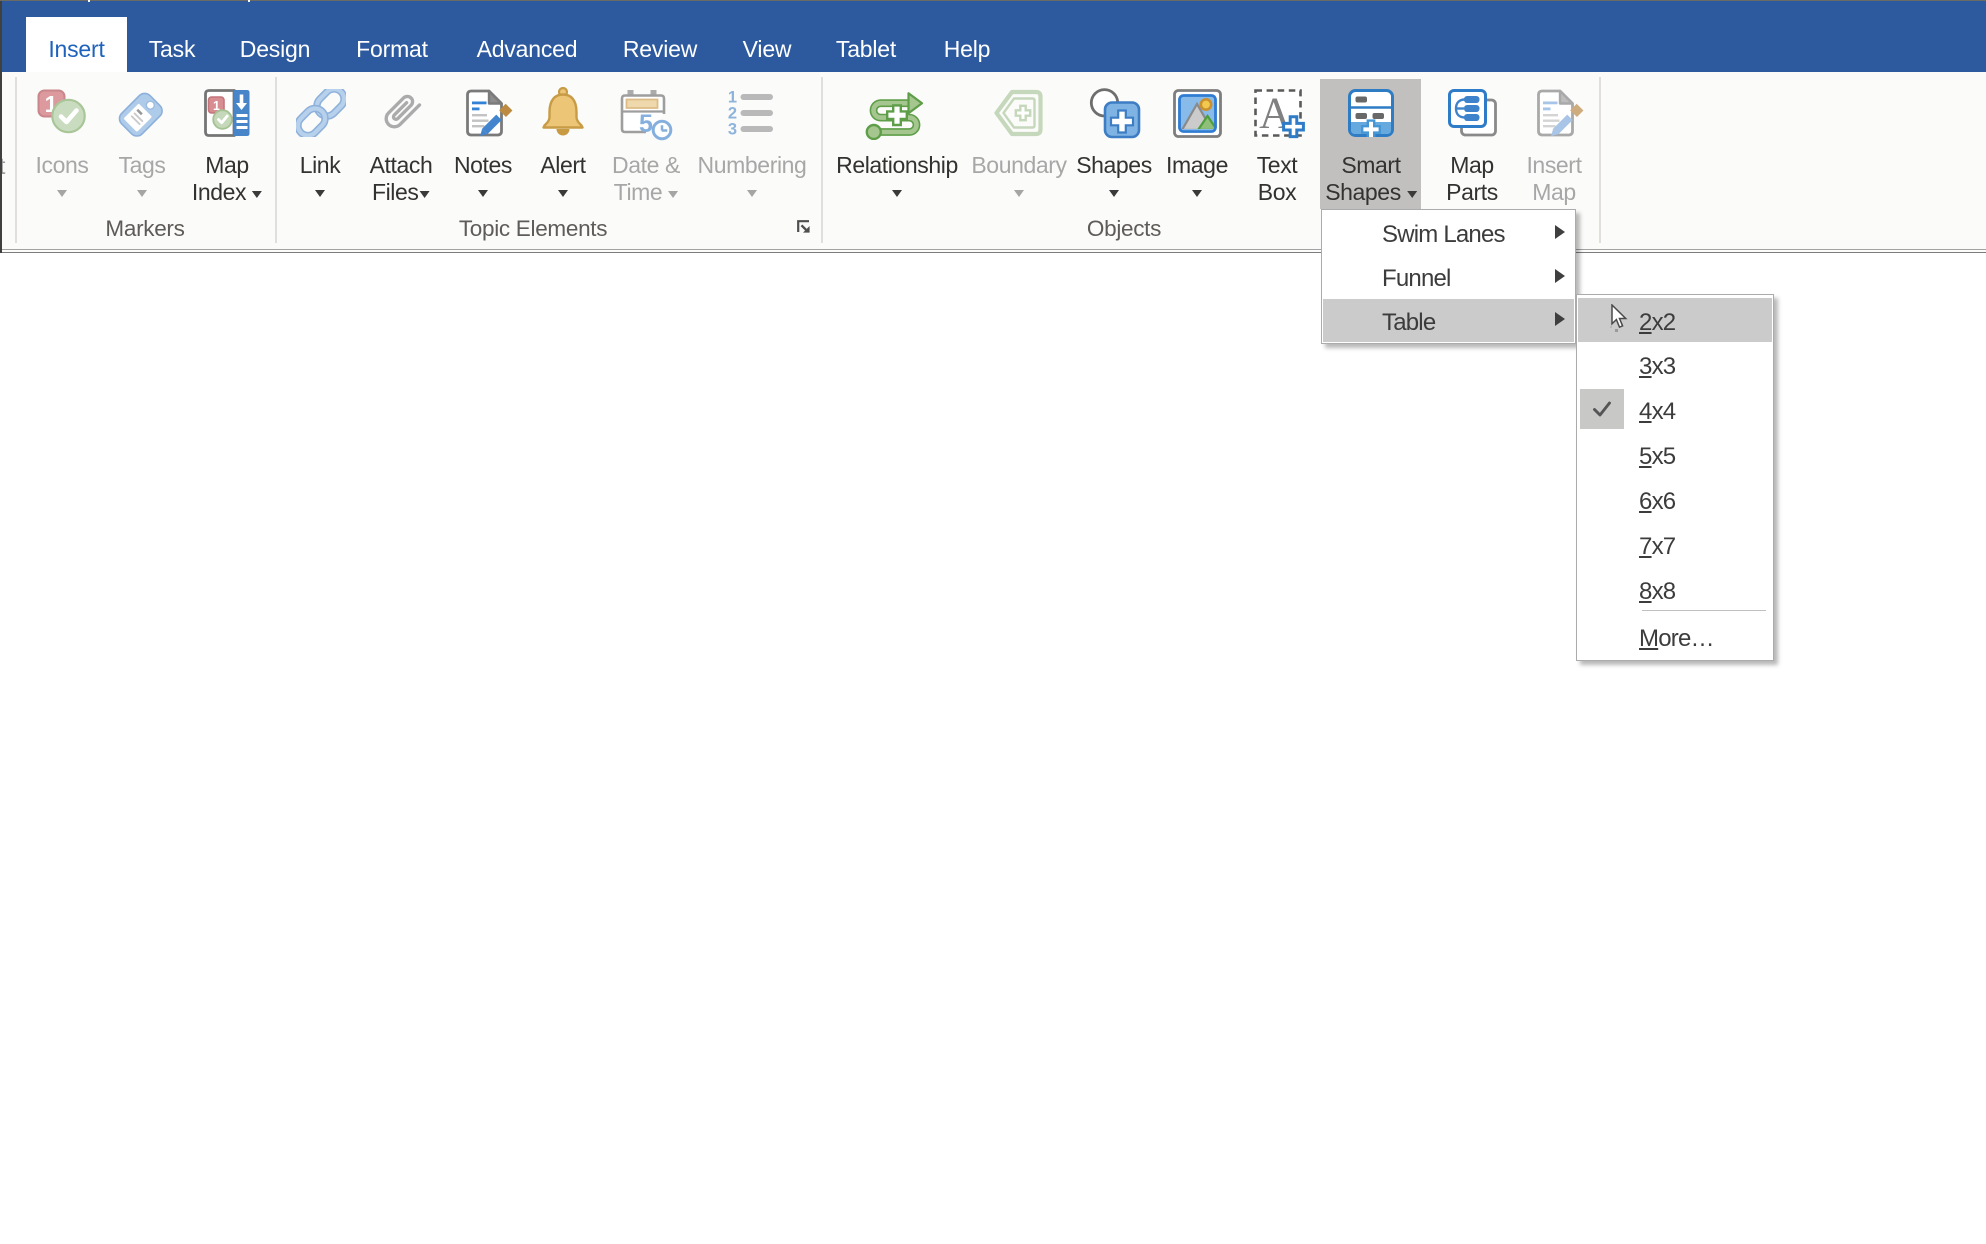  What do you see at coordinates (646, 124) in the screenshot?
I see `svg-text: 5` at bounding box center [646, 124].